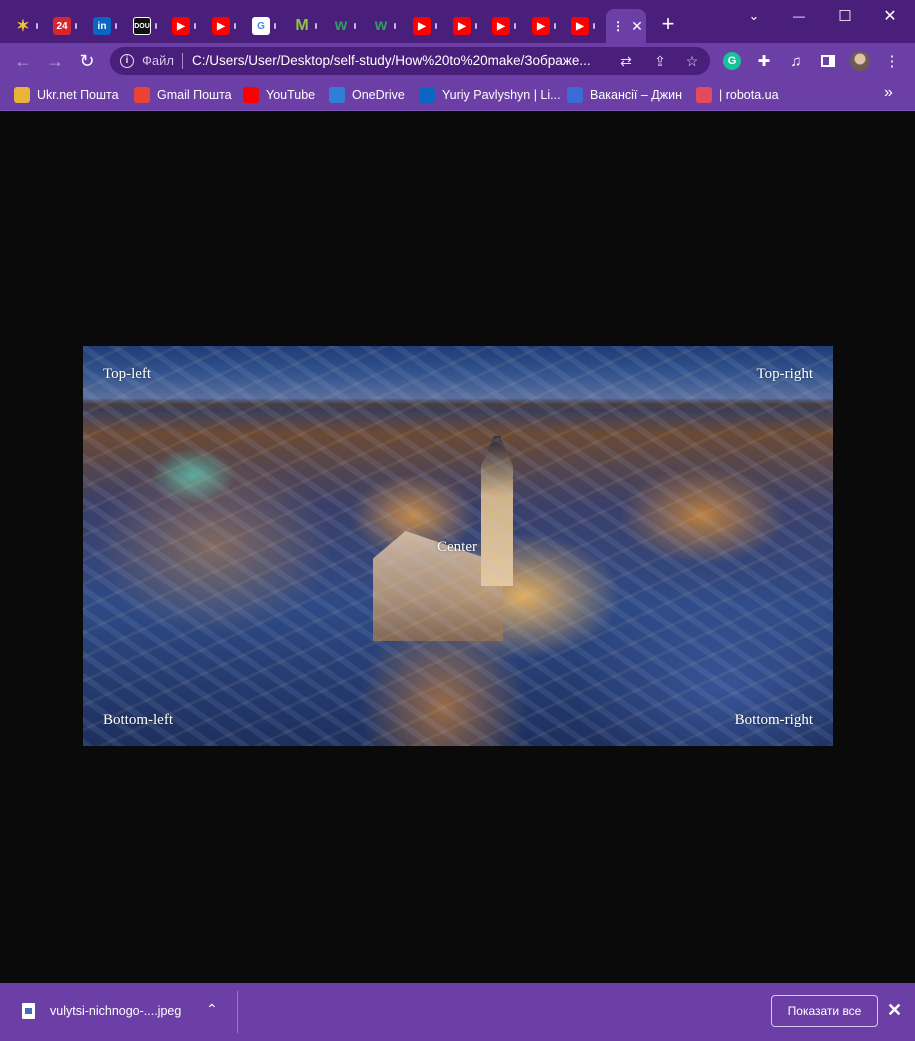  I want to click on bookmark-item: Ukr.net Пошта, so click(66, 95).